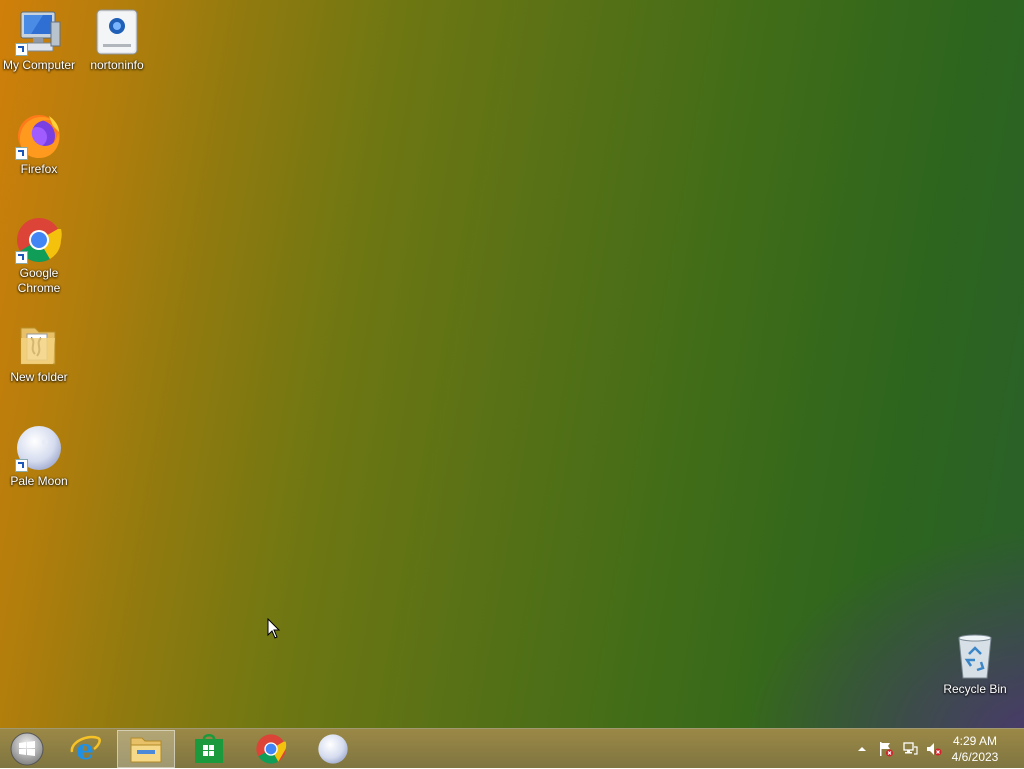 The width and height of the screenshot is (1024, 769). I want to click on internet-explorer-icon: e, so click(85, 749).